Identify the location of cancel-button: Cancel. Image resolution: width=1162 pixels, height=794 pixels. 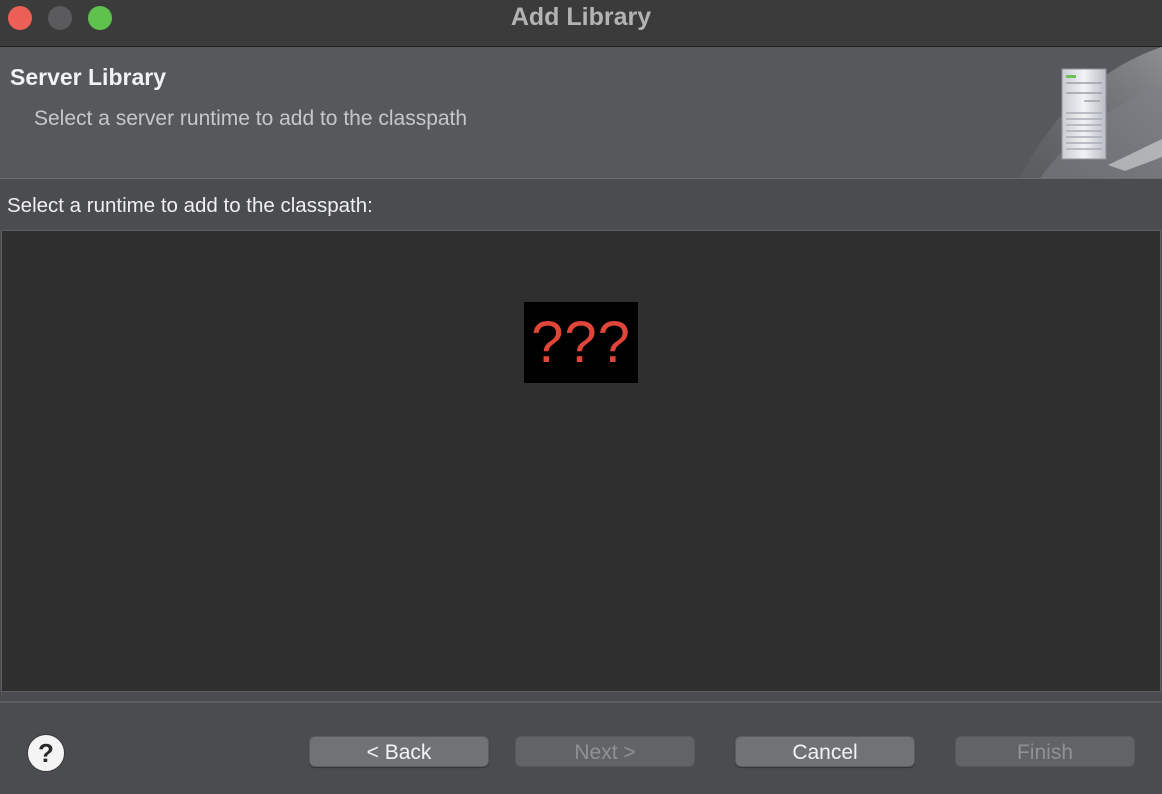
(825, 751).